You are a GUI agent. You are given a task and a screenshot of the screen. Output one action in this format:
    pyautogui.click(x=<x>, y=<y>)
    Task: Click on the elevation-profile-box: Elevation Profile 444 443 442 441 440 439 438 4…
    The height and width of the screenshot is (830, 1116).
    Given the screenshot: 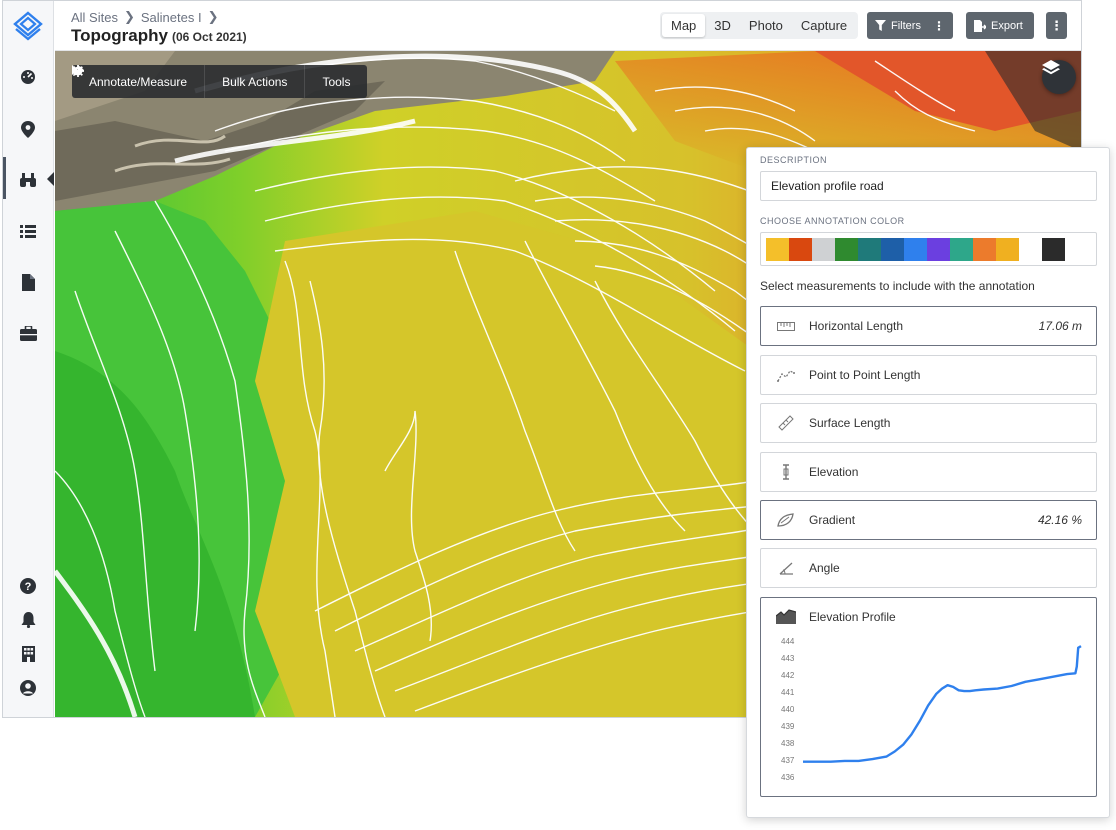 What is the action you would take?
    pyautogui.click(x=928, y=697)
    